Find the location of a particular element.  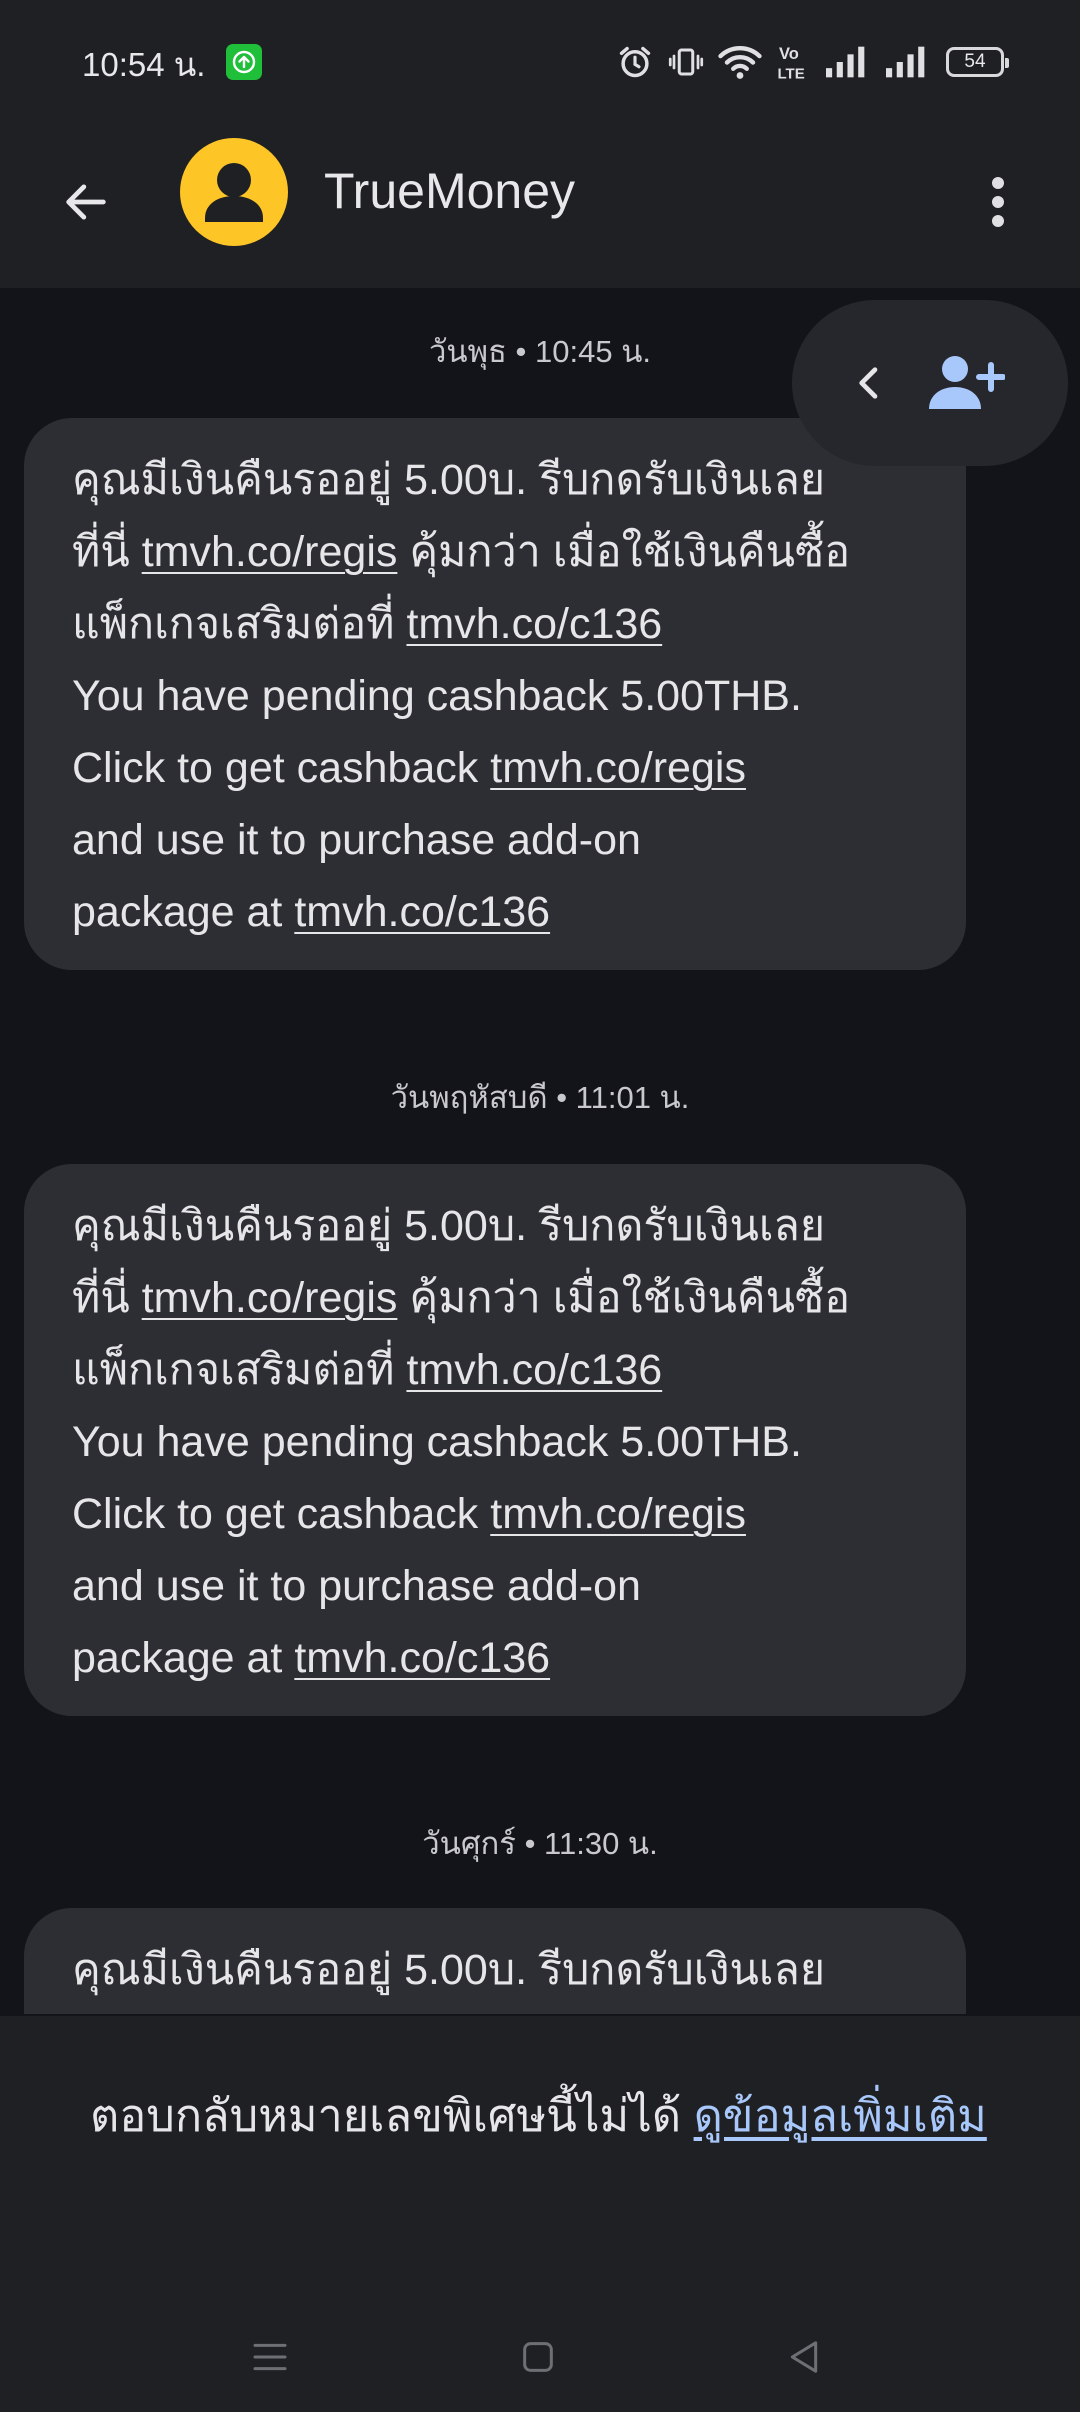

back-arrow-icon is located at coordinates (86, 202).